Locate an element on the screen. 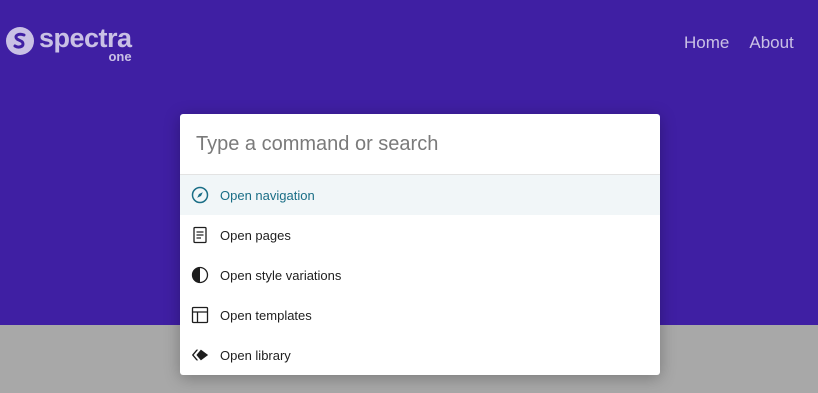 This screenshot has width=818, height=393. diamond-icon is located at coordinates (200, 355).